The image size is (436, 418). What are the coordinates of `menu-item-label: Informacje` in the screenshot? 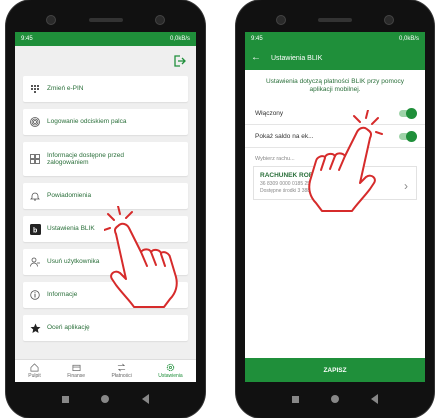 It's located at (62, 295).